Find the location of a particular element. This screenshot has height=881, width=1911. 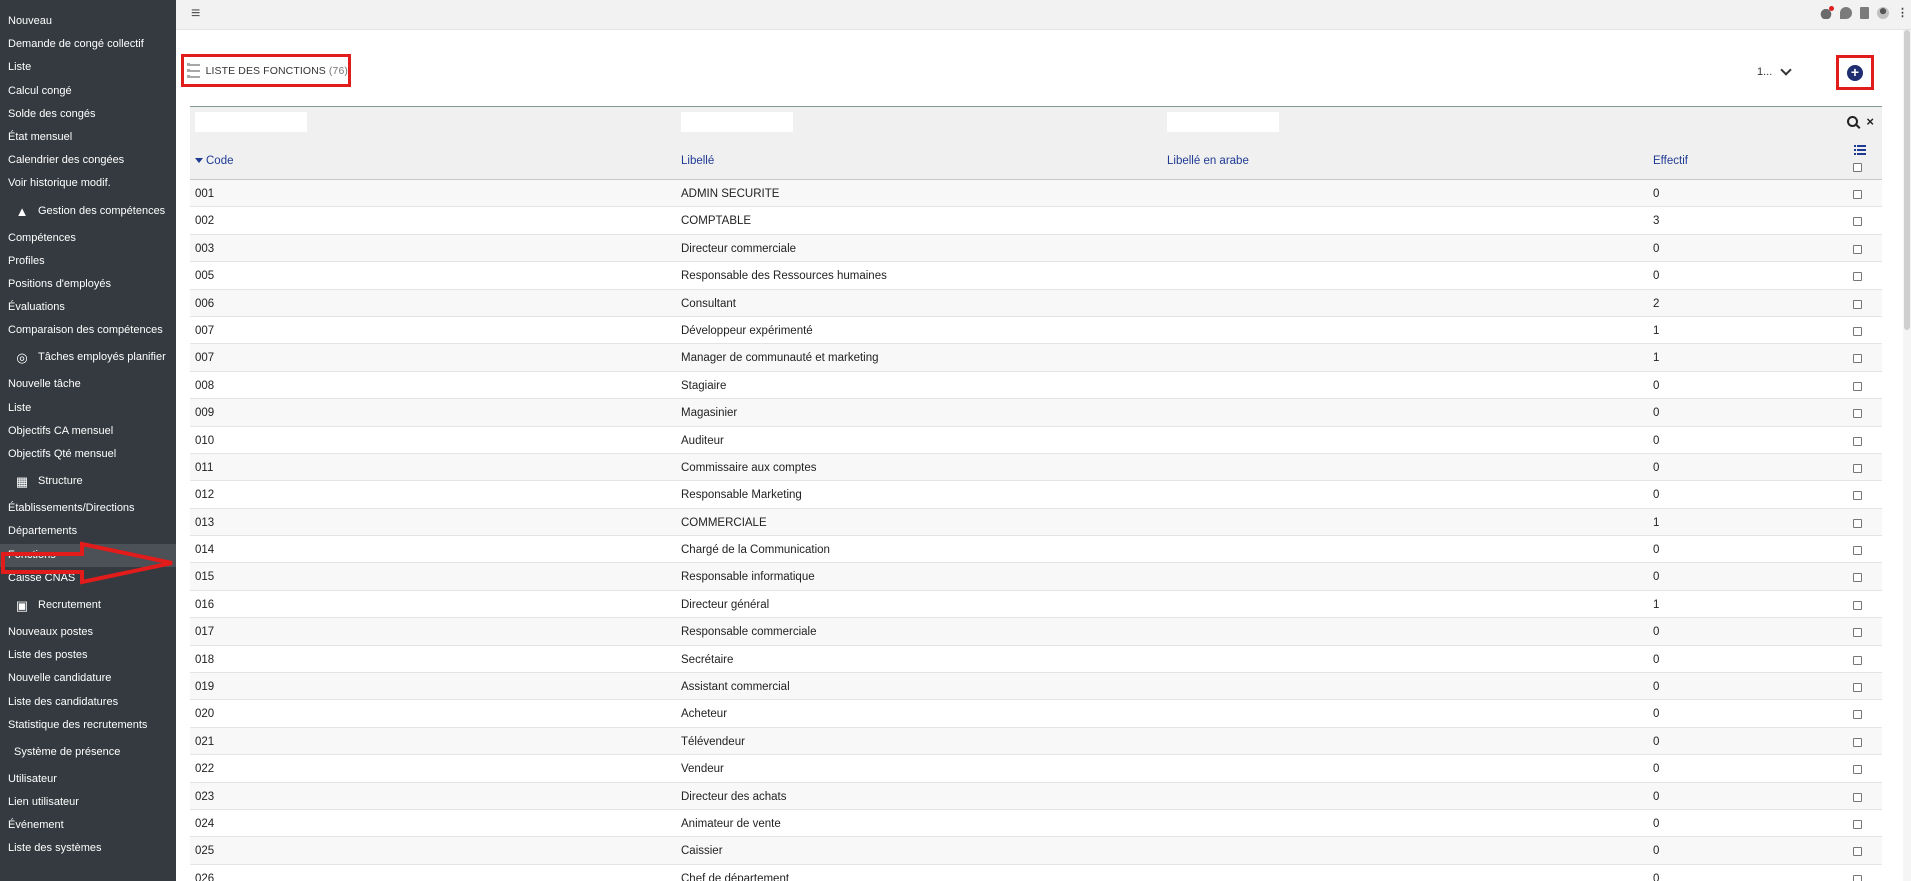

table-row: 009 Magasinier 0 is located at coordinates (1036, 413).